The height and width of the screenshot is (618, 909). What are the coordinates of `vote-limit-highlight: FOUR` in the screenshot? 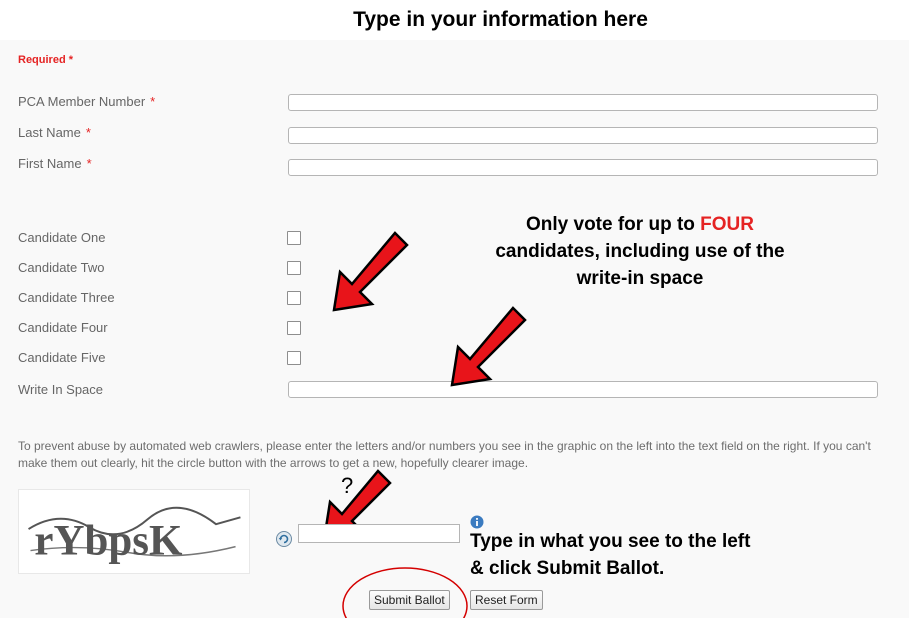 It's located at (727, 224).